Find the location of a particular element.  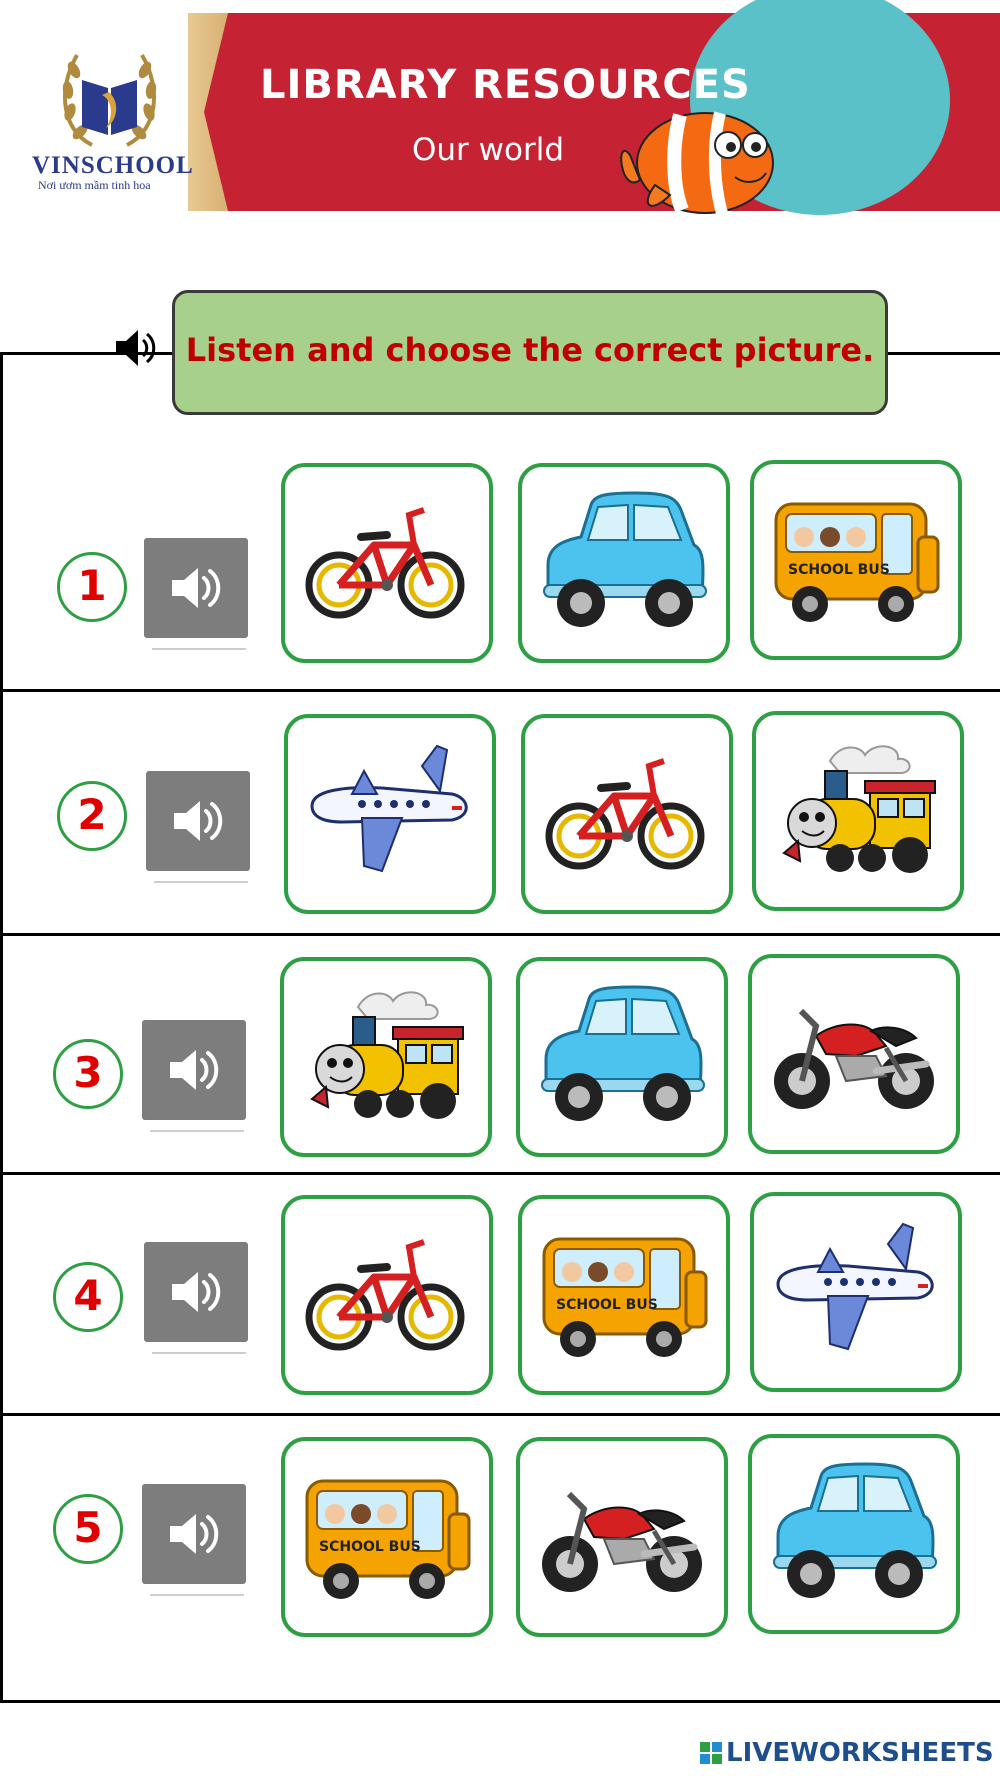

logo-tagline: Nơi ươm mầm tinh hoa is located at coordinates (94, 185).